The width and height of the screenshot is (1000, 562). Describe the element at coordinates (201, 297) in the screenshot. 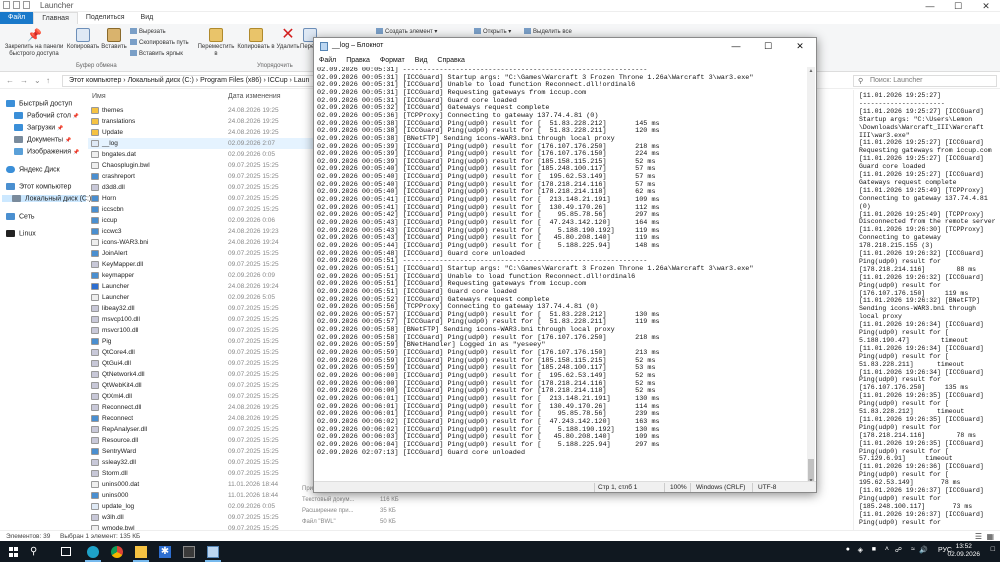

I see `file-row: Launcher 02.09.2026 5:05` at that location.